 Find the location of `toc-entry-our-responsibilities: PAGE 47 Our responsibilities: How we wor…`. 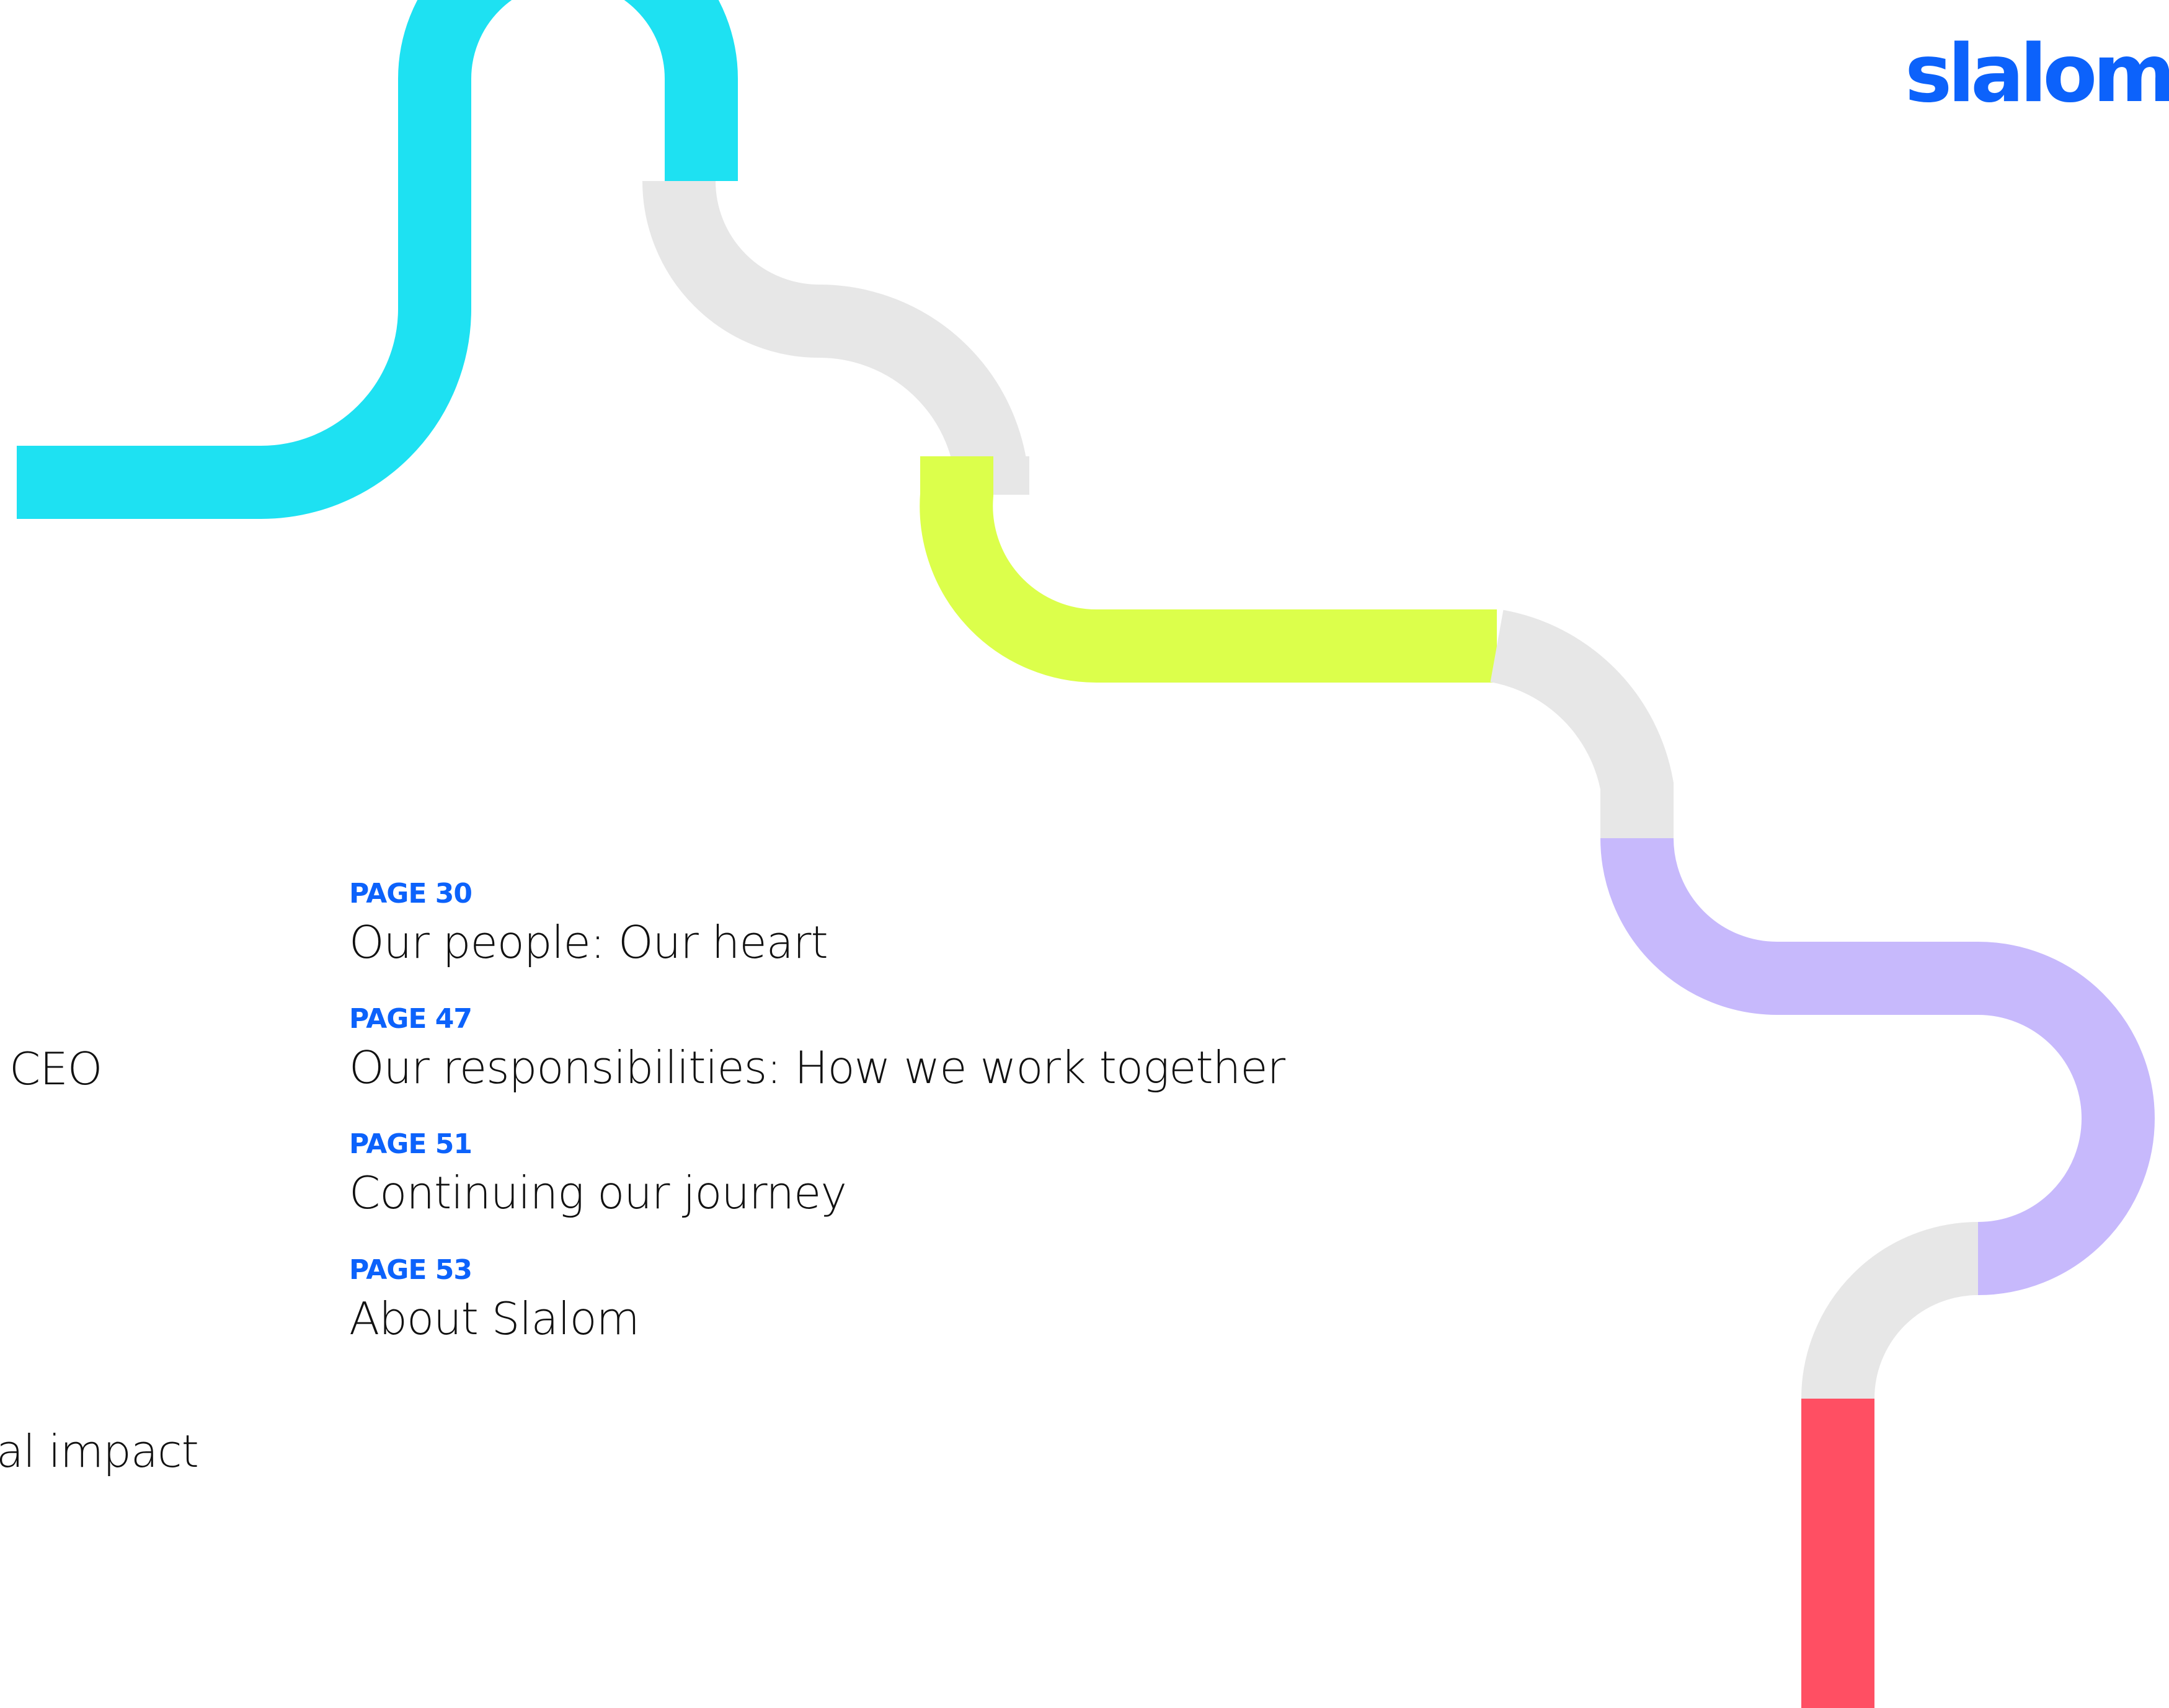

toc-entry-our-responsibilities: PAGE 47 Our responsibilities: How we wor… is located at coordinates (817, 1048).